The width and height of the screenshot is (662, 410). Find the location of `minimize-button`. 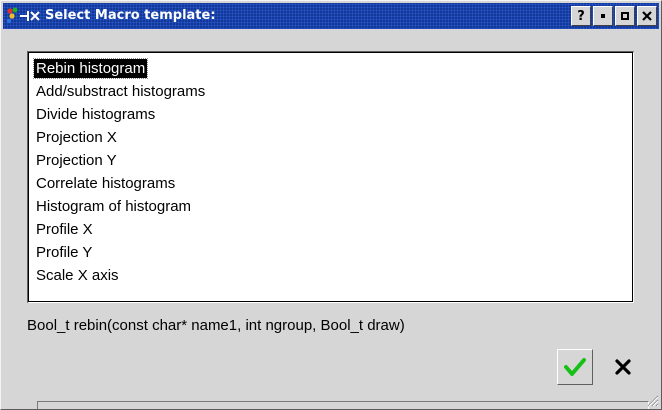

minimize-button is located at coordinates (603, 16).